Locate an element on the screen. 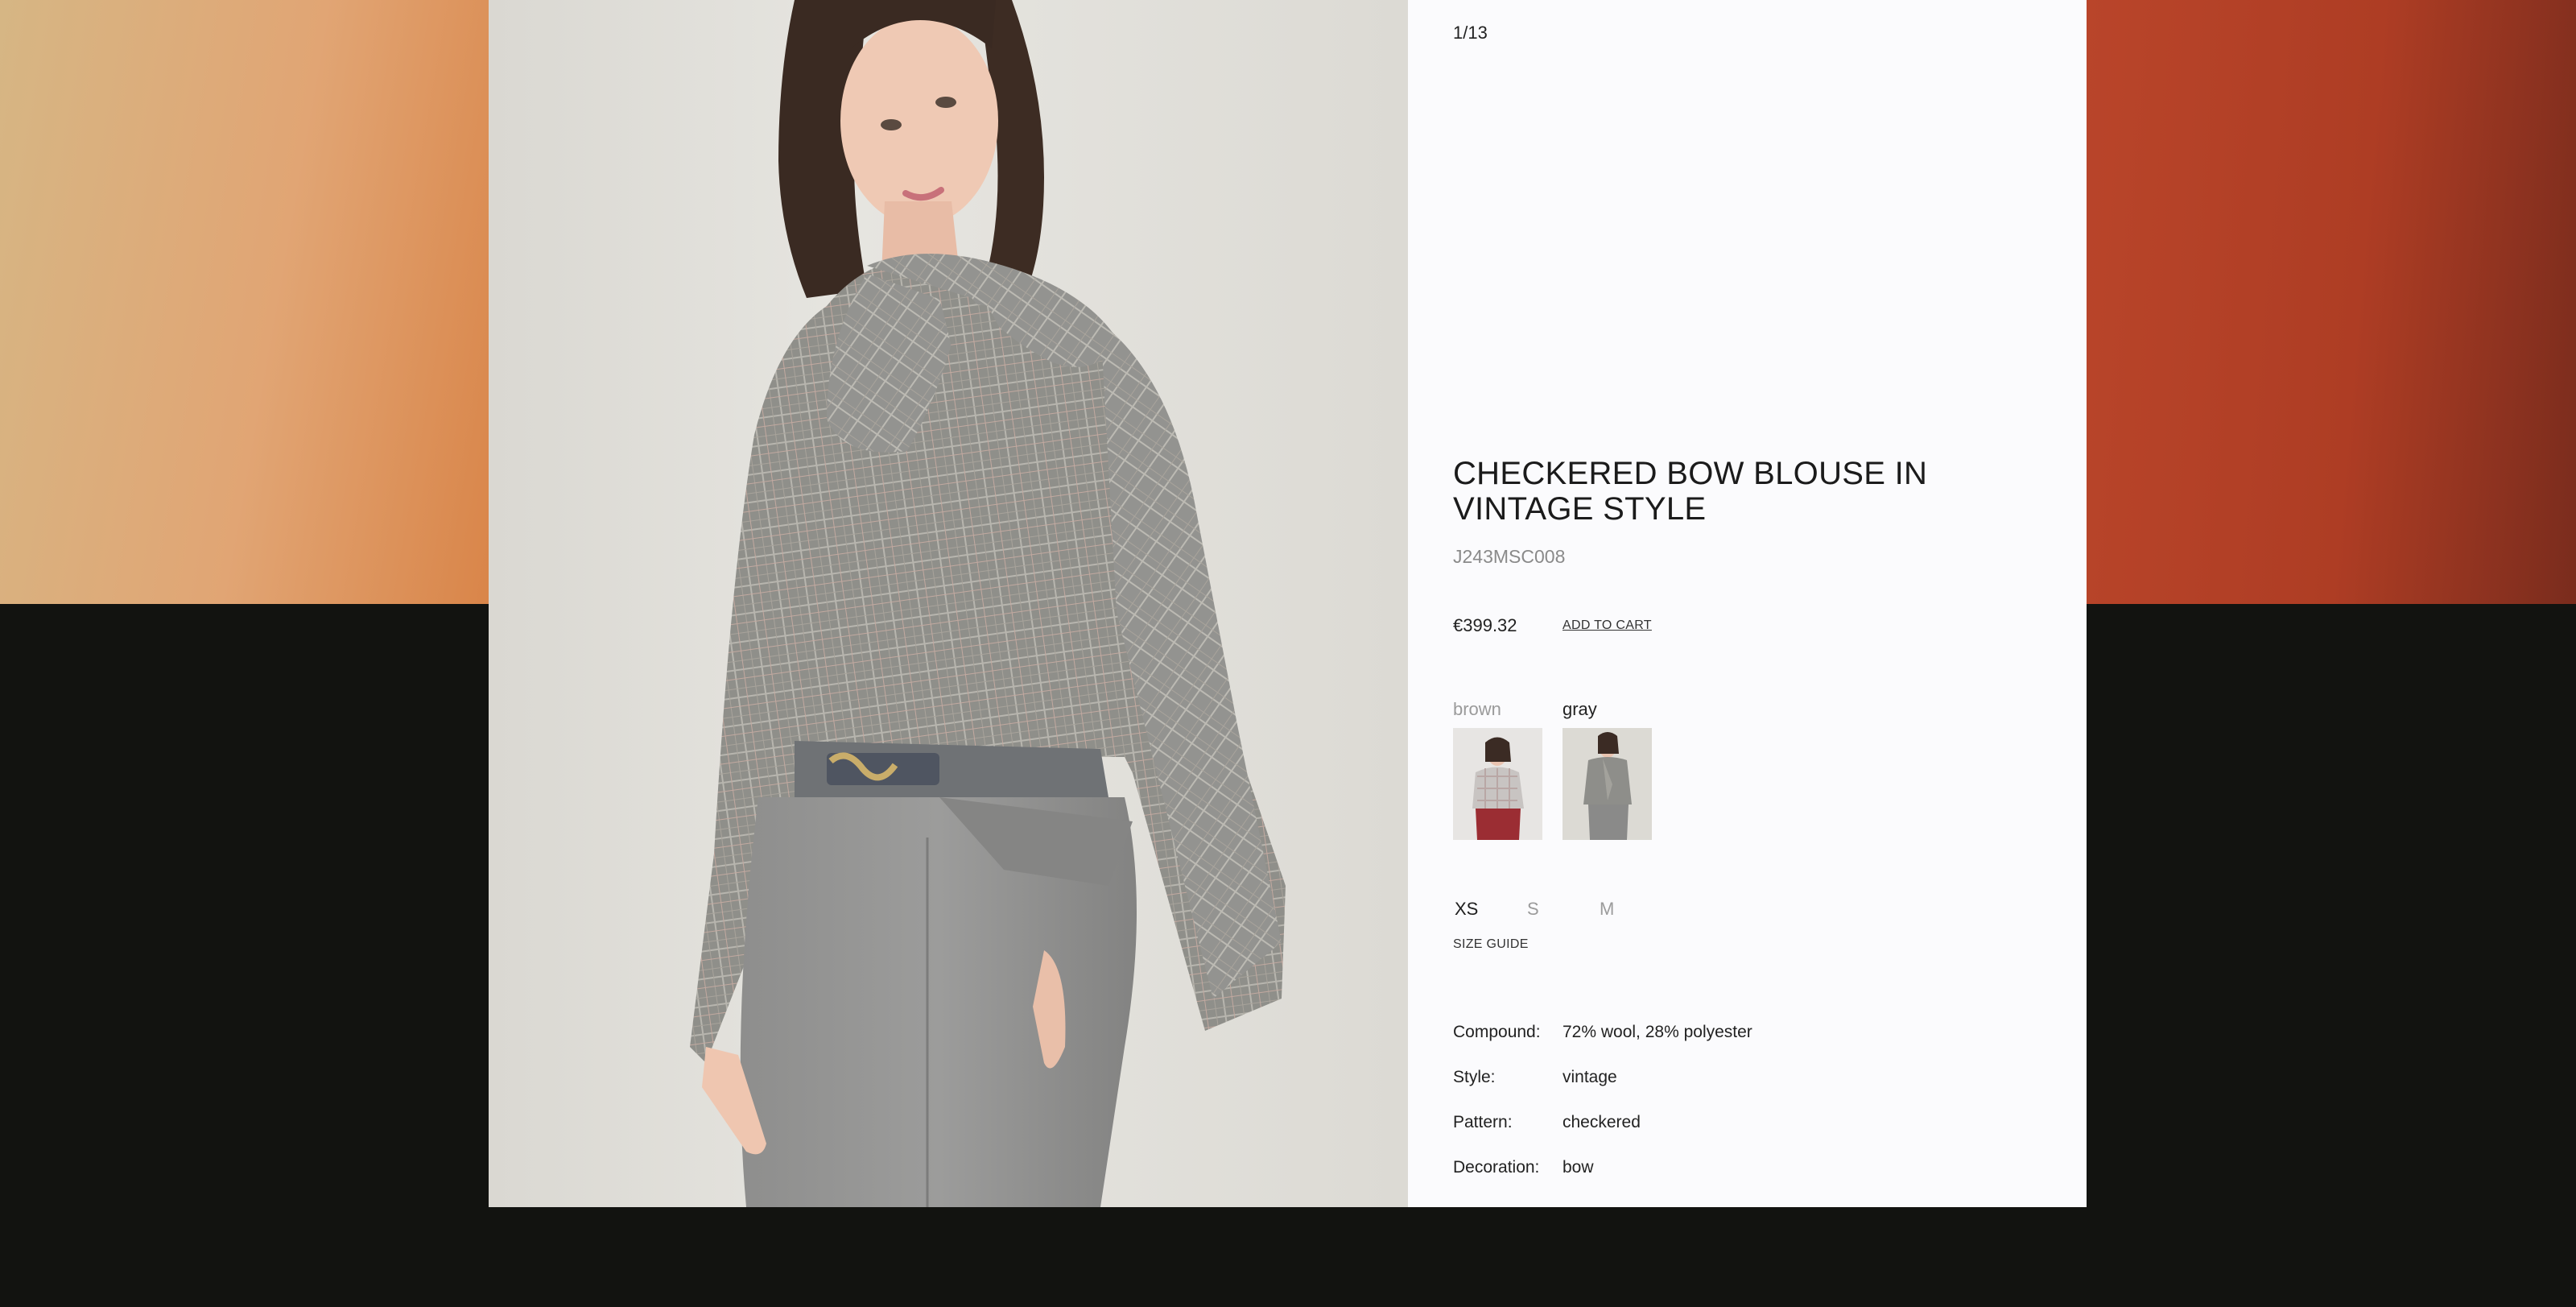  property-label-decoration: Decoration: is located at coordinates (1496, 1167).